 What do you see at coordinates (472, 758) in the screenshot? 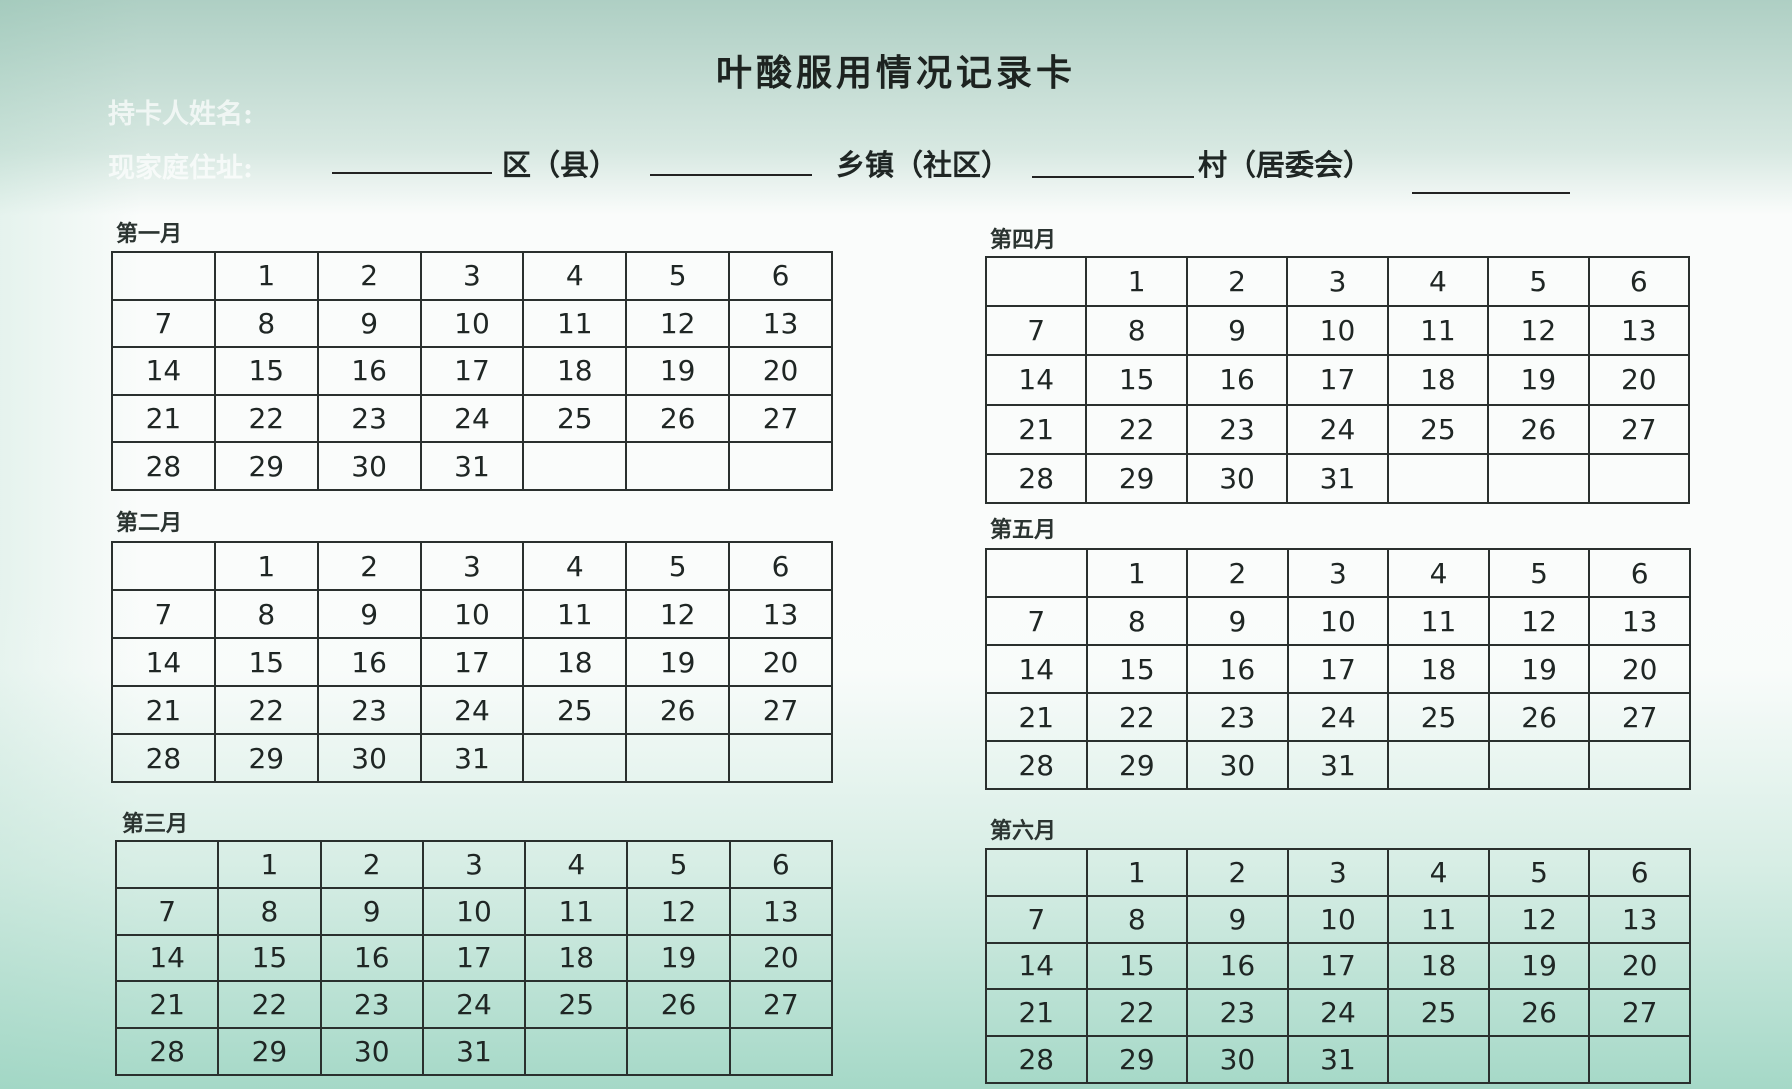
I see `calendar-day-cell: 31` at bounding box center [472, 758].